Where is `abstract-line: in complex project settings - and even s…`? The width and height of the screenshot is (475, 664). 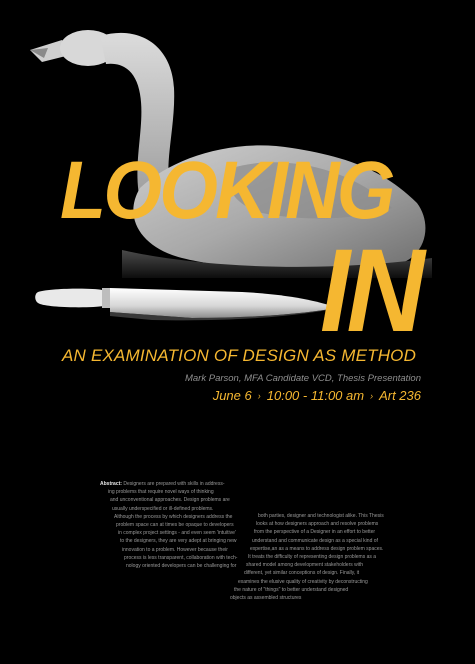 abstract-line: in complex project settings - and even s… is located at coordinates (177, 533).